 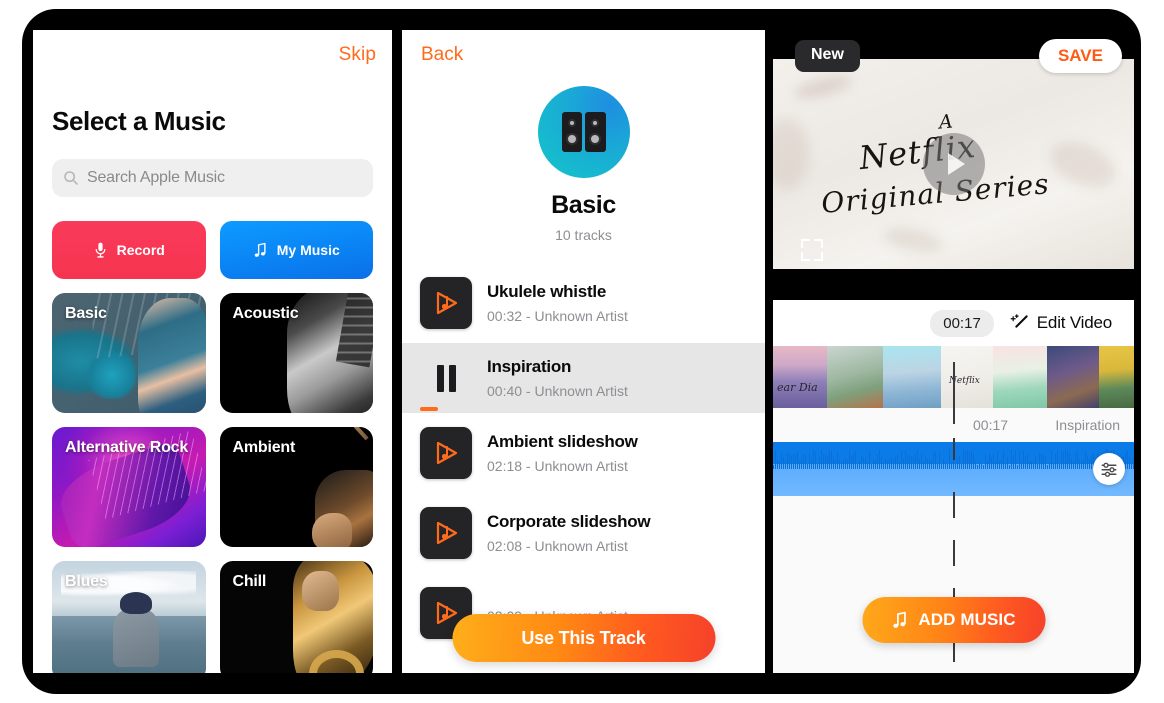 I want to click on track-row-selected: Inspiration 00:40 - Unknown Artist, so click(x=583, y=378).